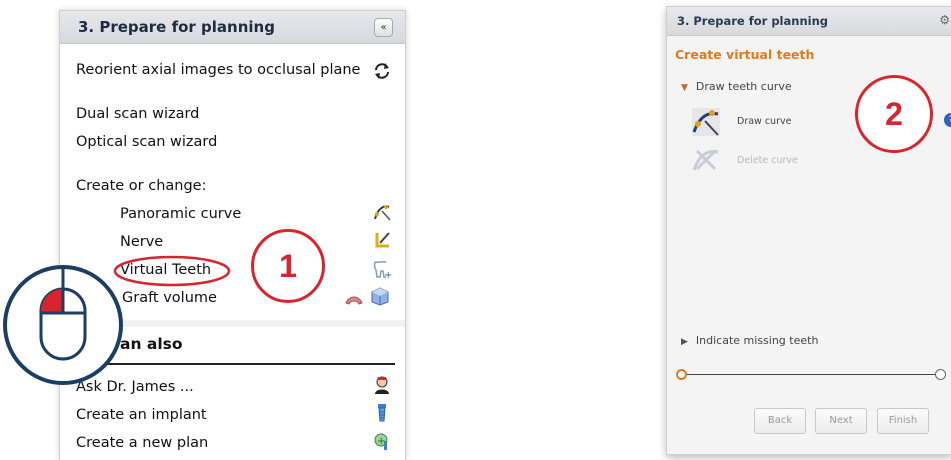 This screenshot has width=951, height=460. I want to click on wizard-title: 3. Prepare for planning, so click(752, 21).